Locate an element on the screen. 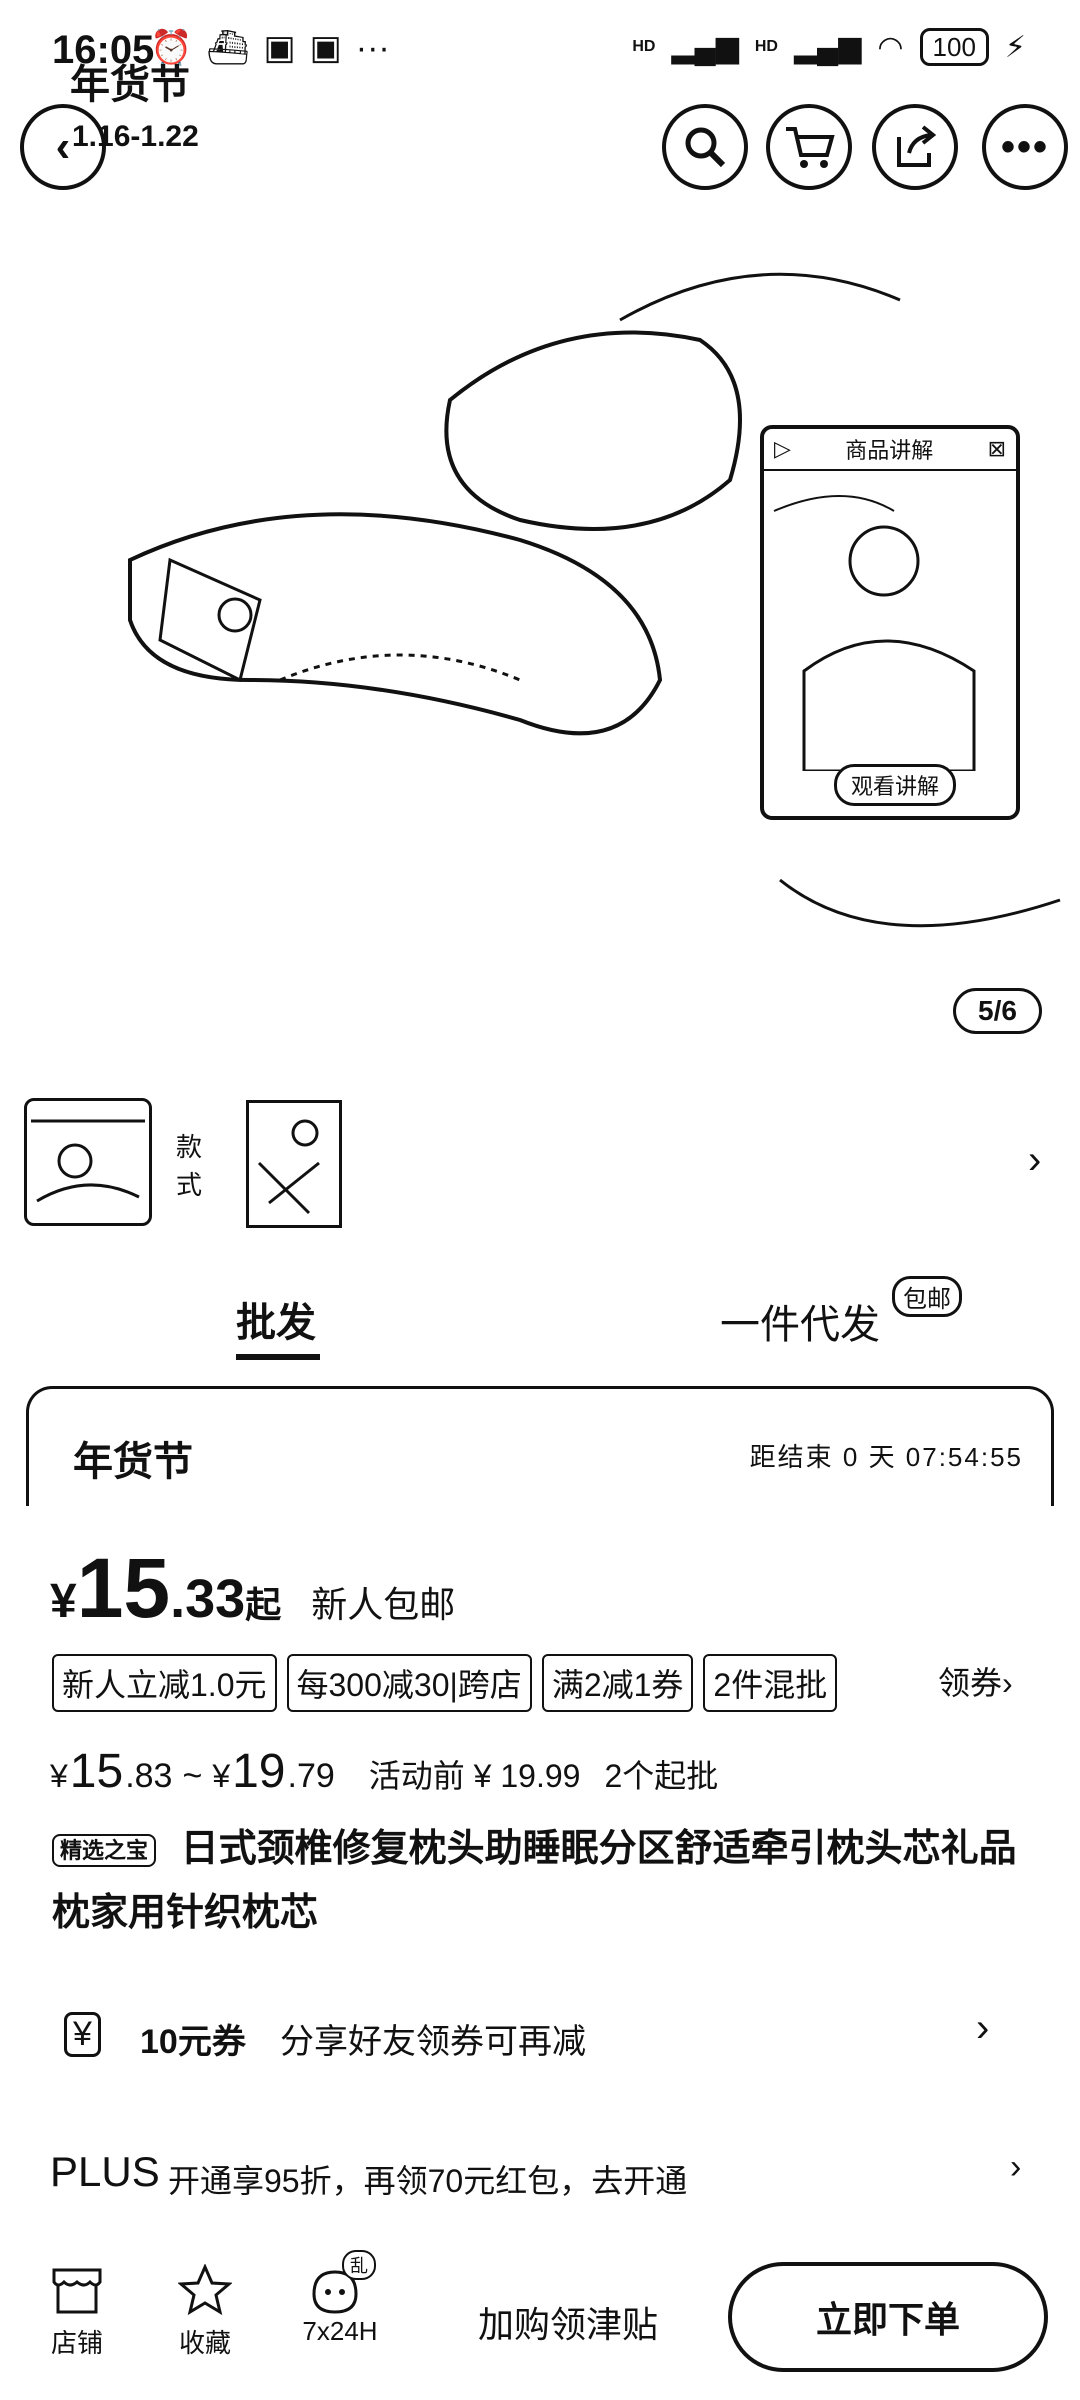  promo-countdown: 距结束 0 天 07:54:55 is located at coordinates (886, 1457).